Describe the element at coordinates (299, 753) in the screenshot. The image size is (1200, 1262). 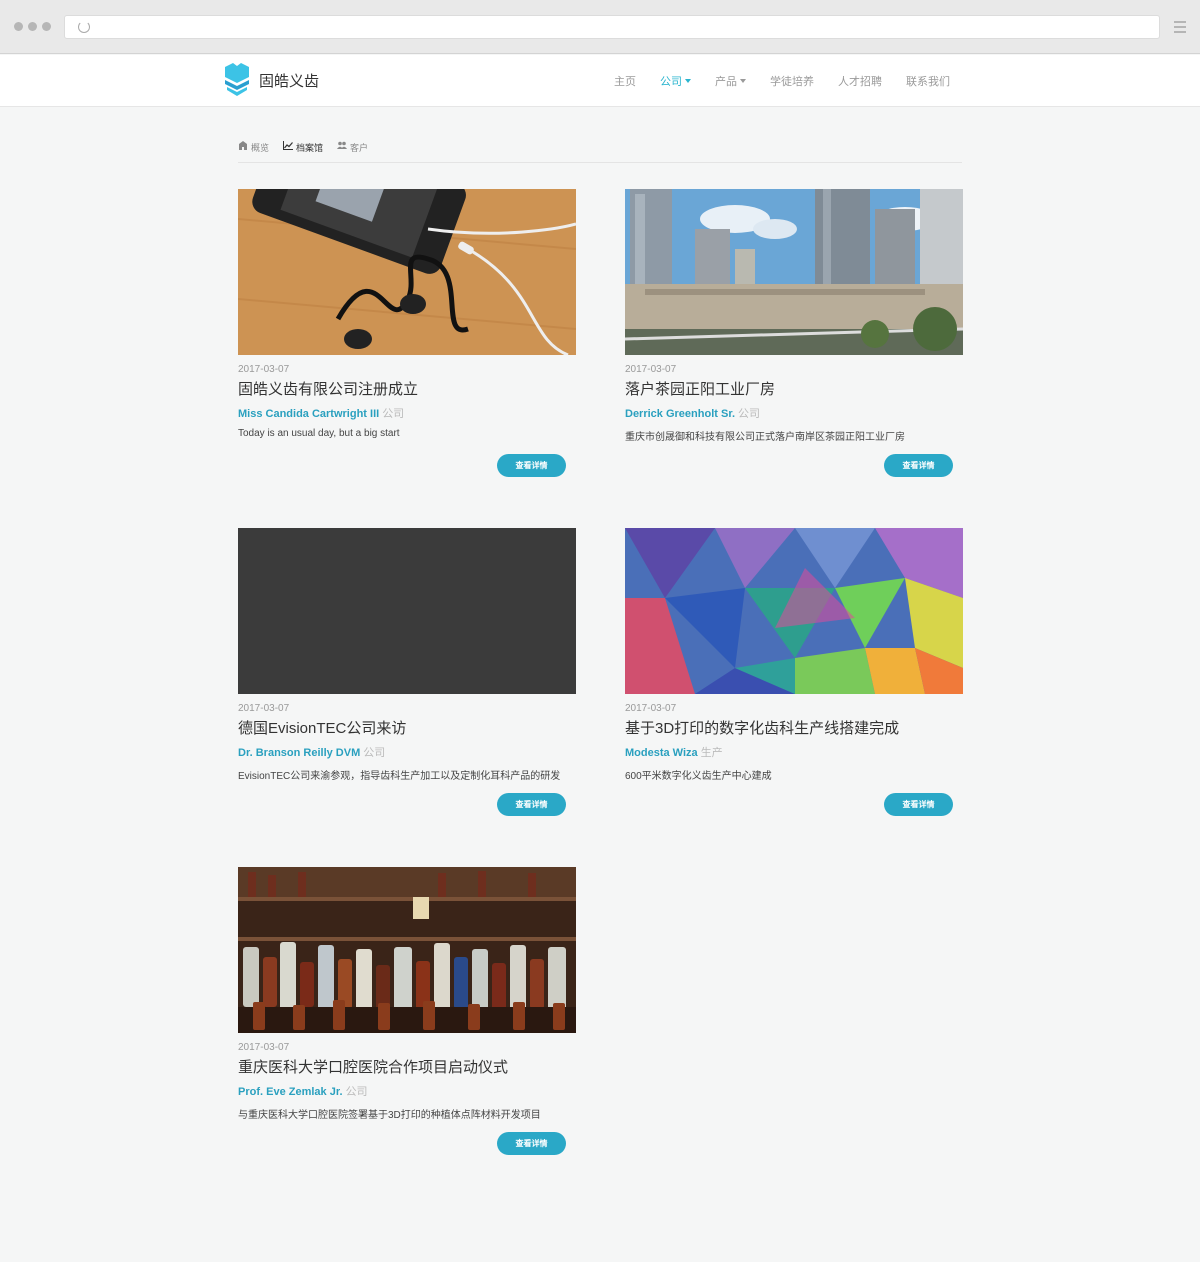
I see `post-author: Dr. Branson Reilly DVM` at that location.